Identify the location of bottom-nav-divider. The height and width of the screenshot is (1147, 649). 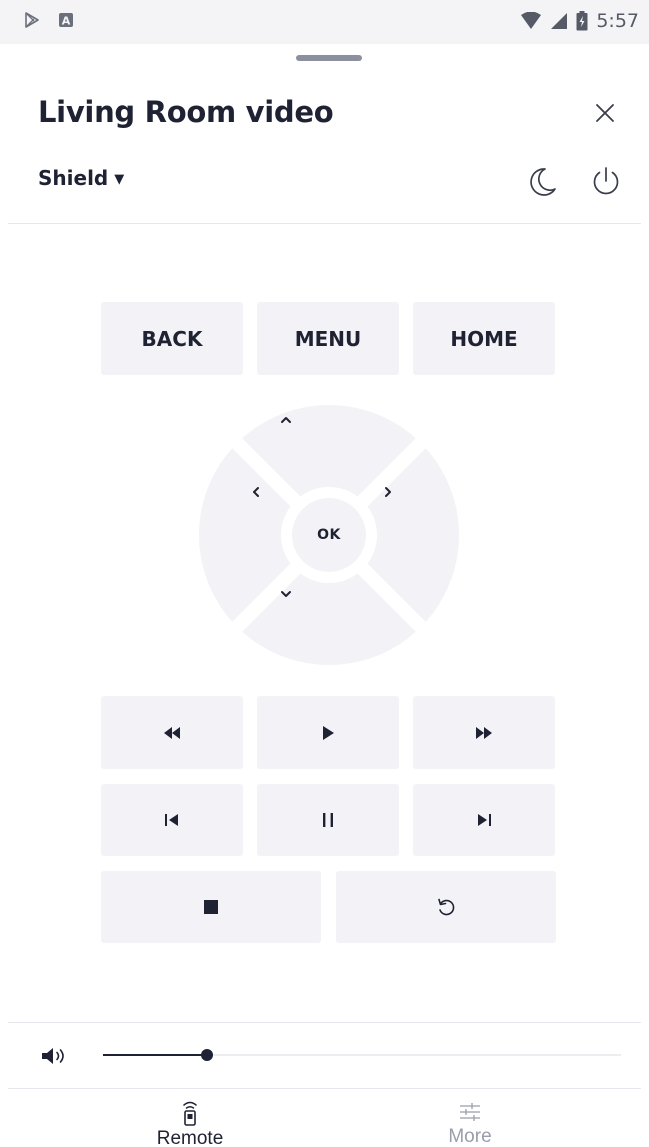
(324, 1088).